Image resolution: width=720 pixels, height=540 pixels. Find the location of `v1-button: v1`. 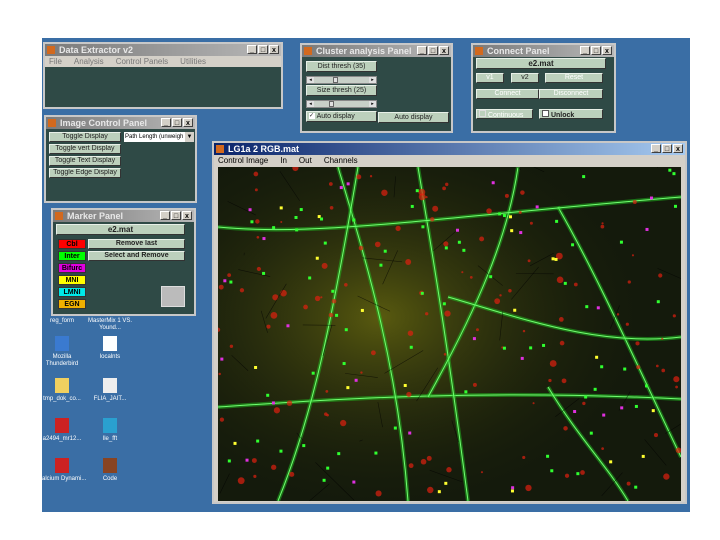

v1-button: v1 is located at coordinates (490, 78).